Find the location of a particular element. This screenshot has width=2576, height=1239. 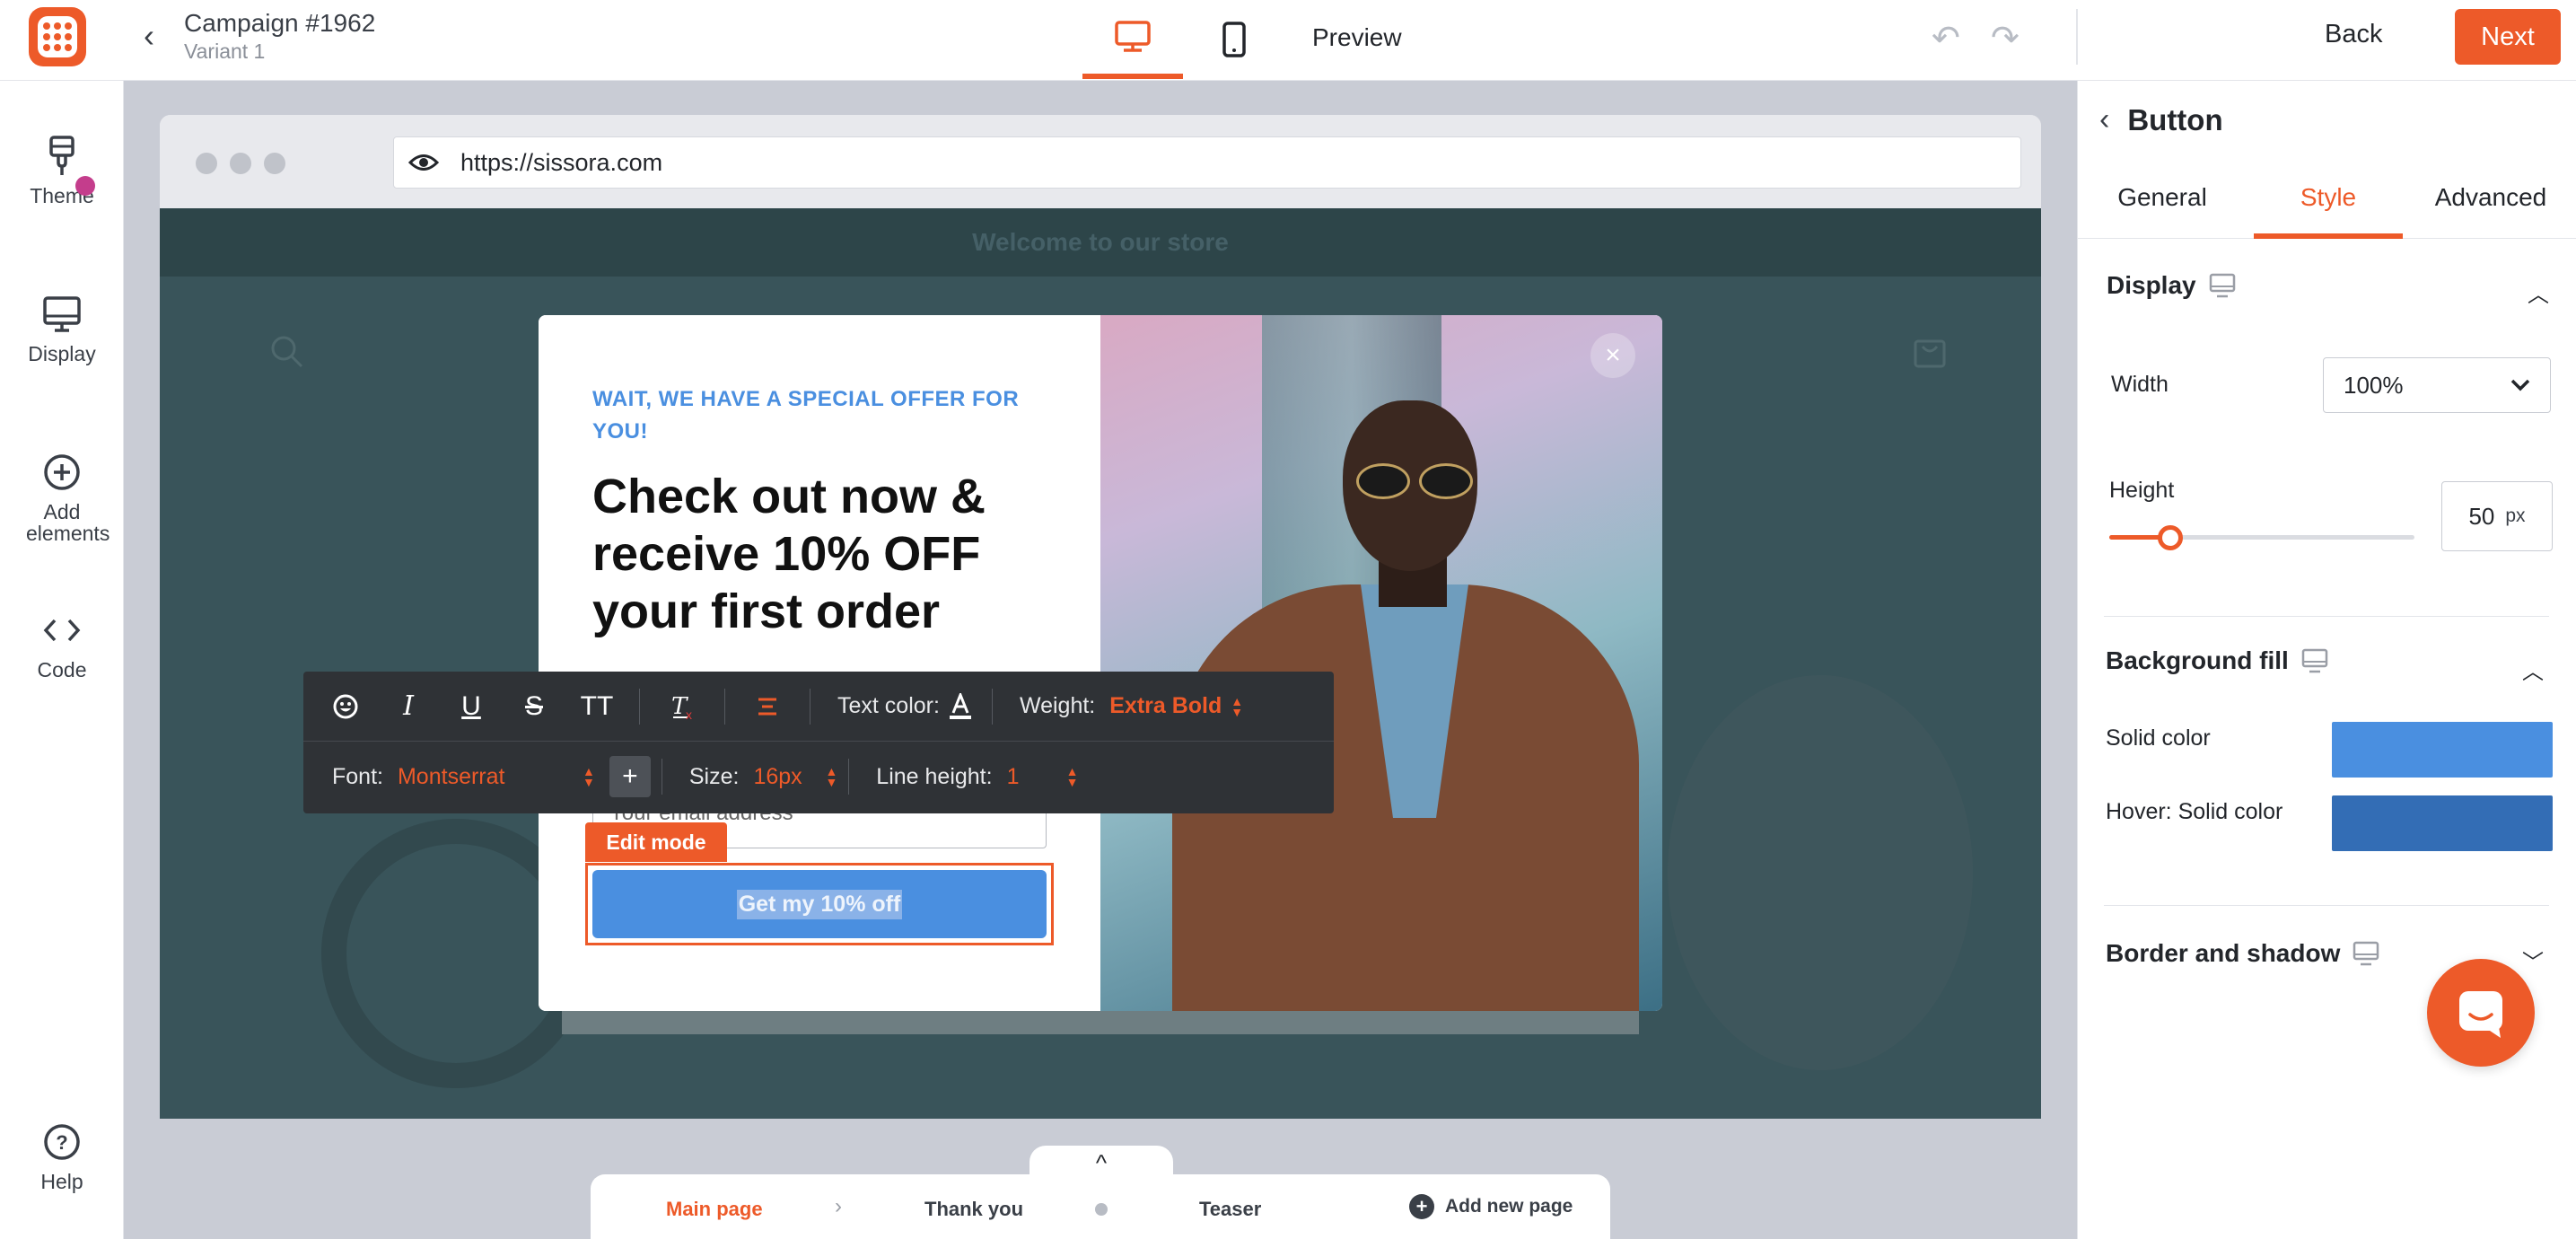

undo-icon: ↶ is located at coordinates (1946, 38).